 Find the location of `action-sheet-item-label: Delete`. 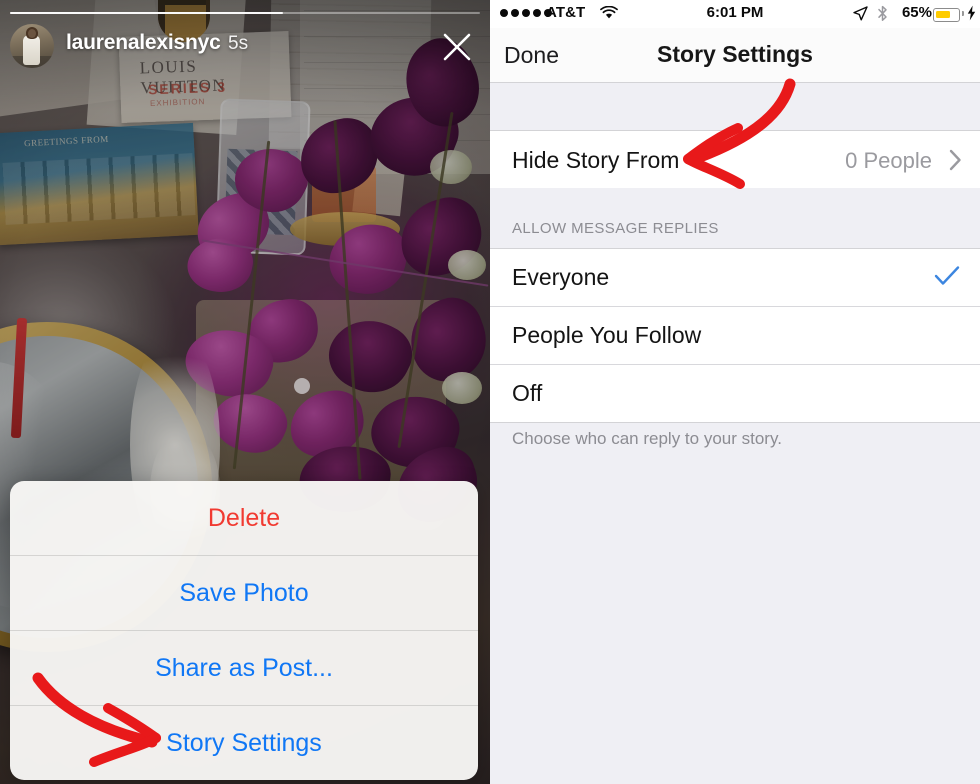

action-sheet-item-label: Delete is located at coordinates (244, 517).